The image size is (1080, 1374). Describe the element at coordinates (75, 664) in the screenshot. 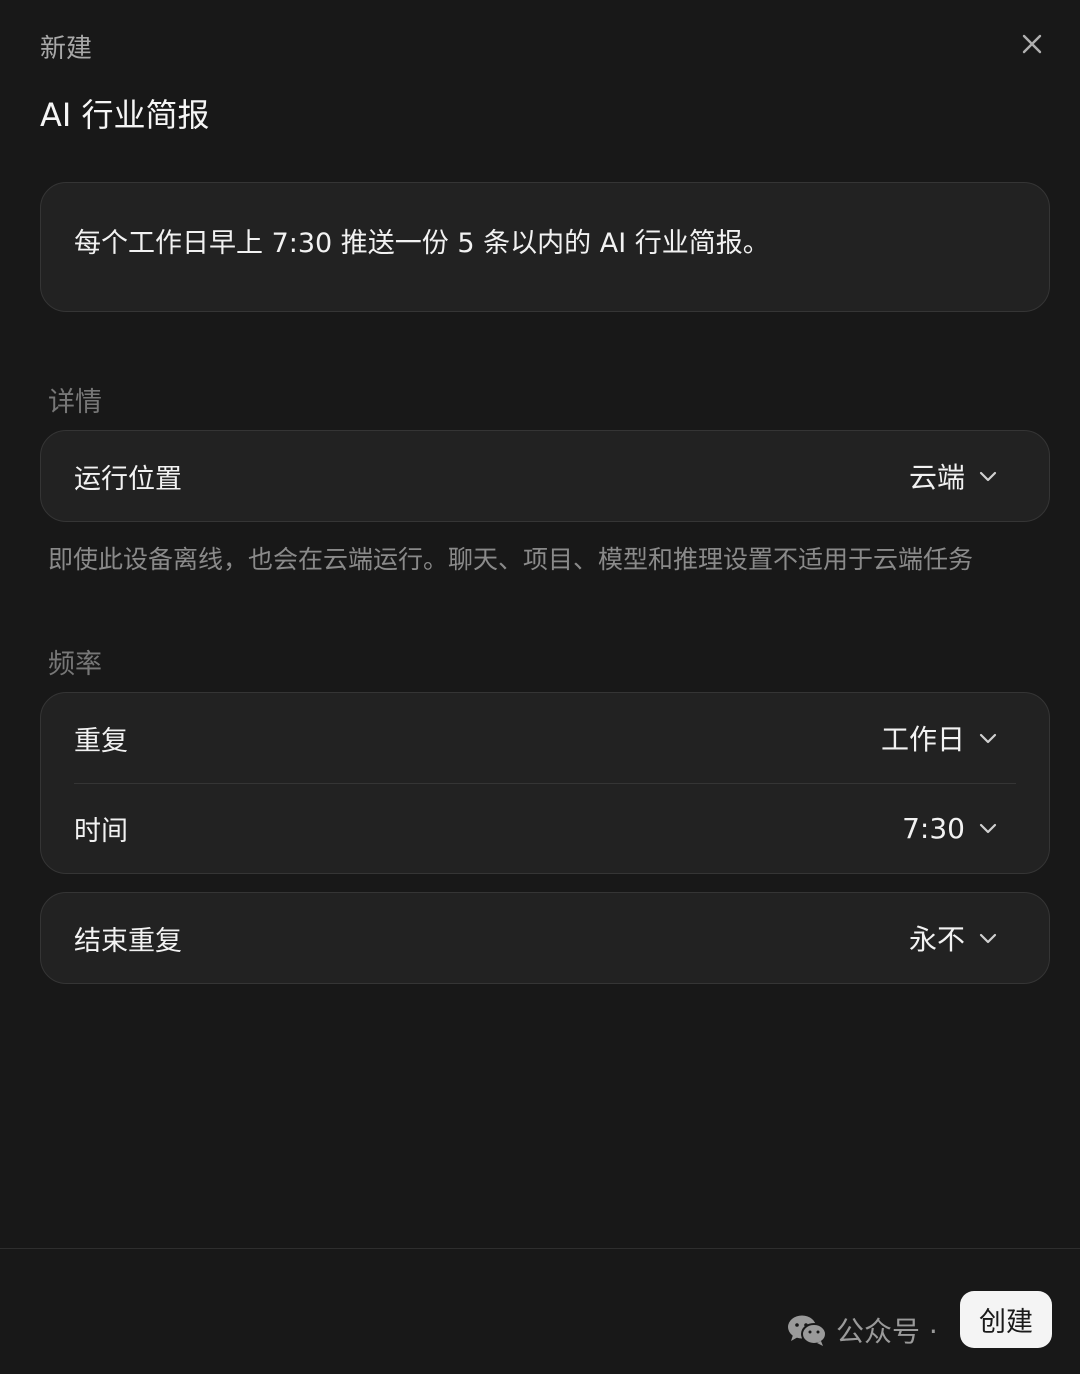

I see `frequency-section-label: 频率` at that location.